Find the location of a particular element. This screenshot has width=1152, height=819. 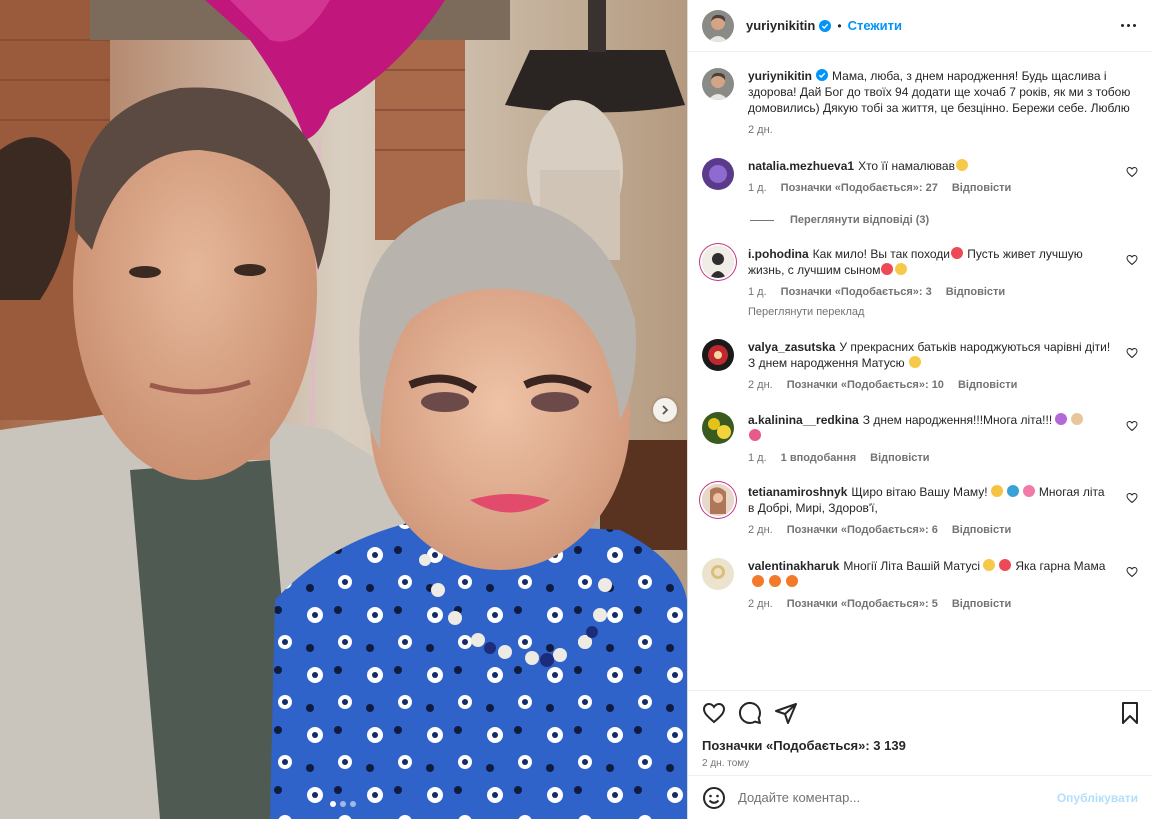

save-icon is located at coordinates (1130, 713).